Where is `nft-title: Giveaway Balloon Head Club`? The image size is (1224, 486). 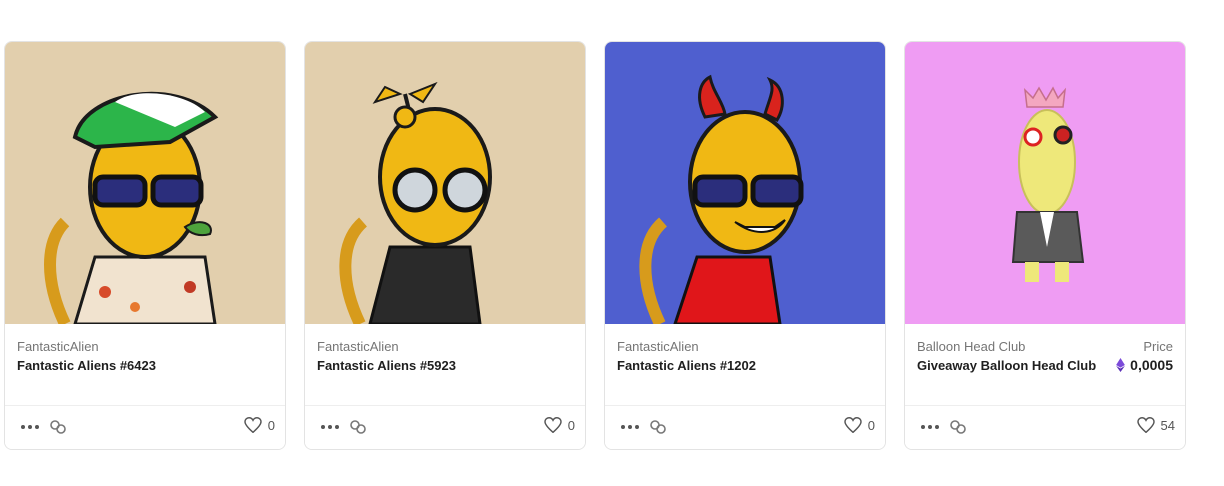 nft-title: Giveaway Balloon Head Club is located at coordinates (1007, 366).